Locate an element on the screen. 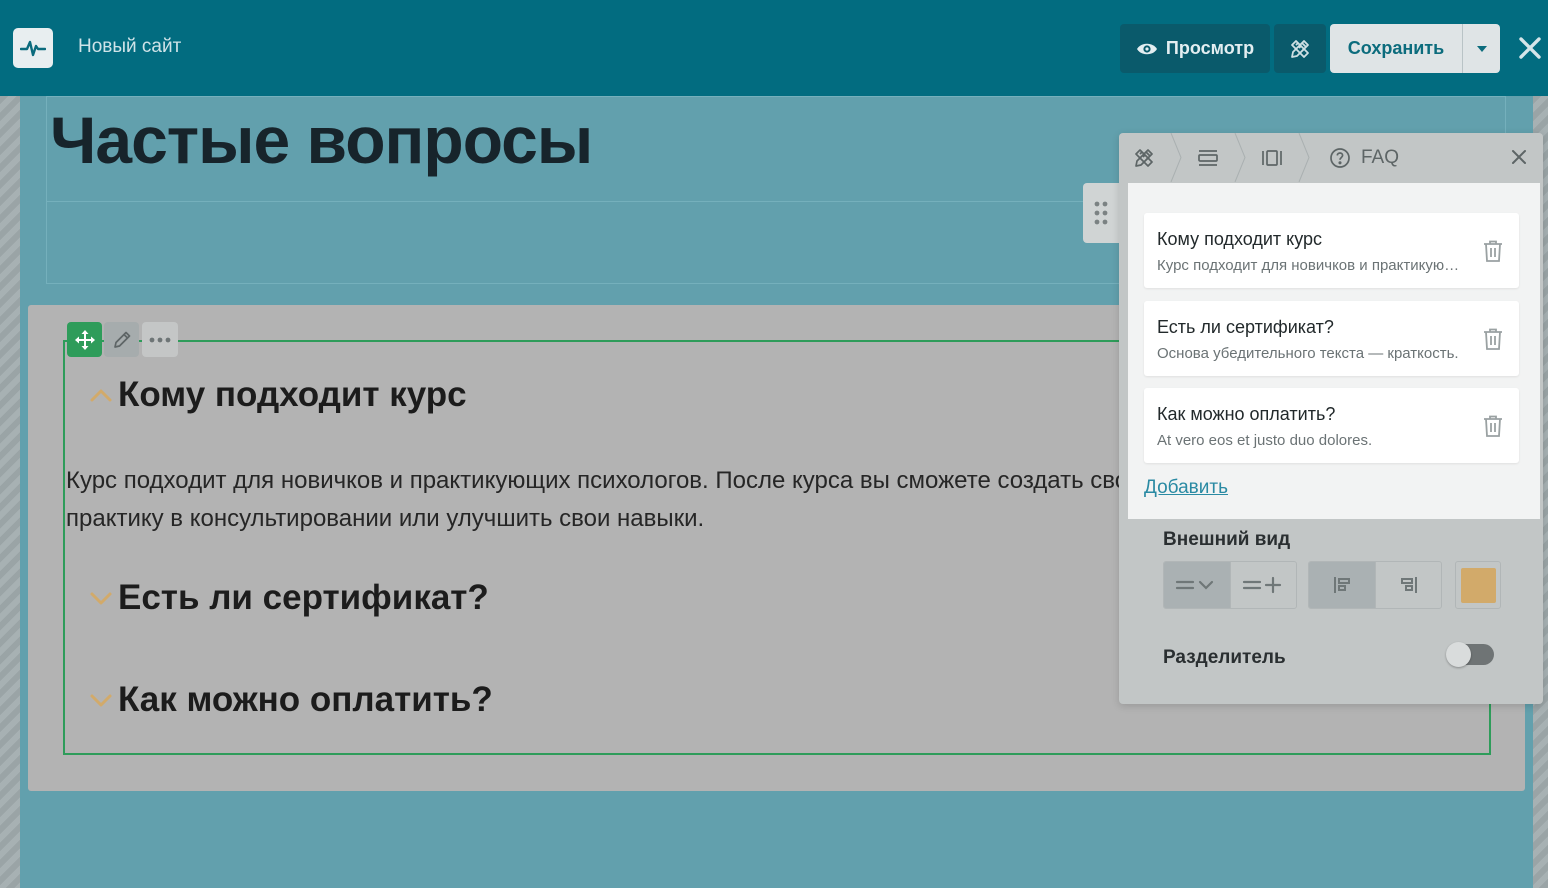  edit-block-button is located at coordinates (121, 339).